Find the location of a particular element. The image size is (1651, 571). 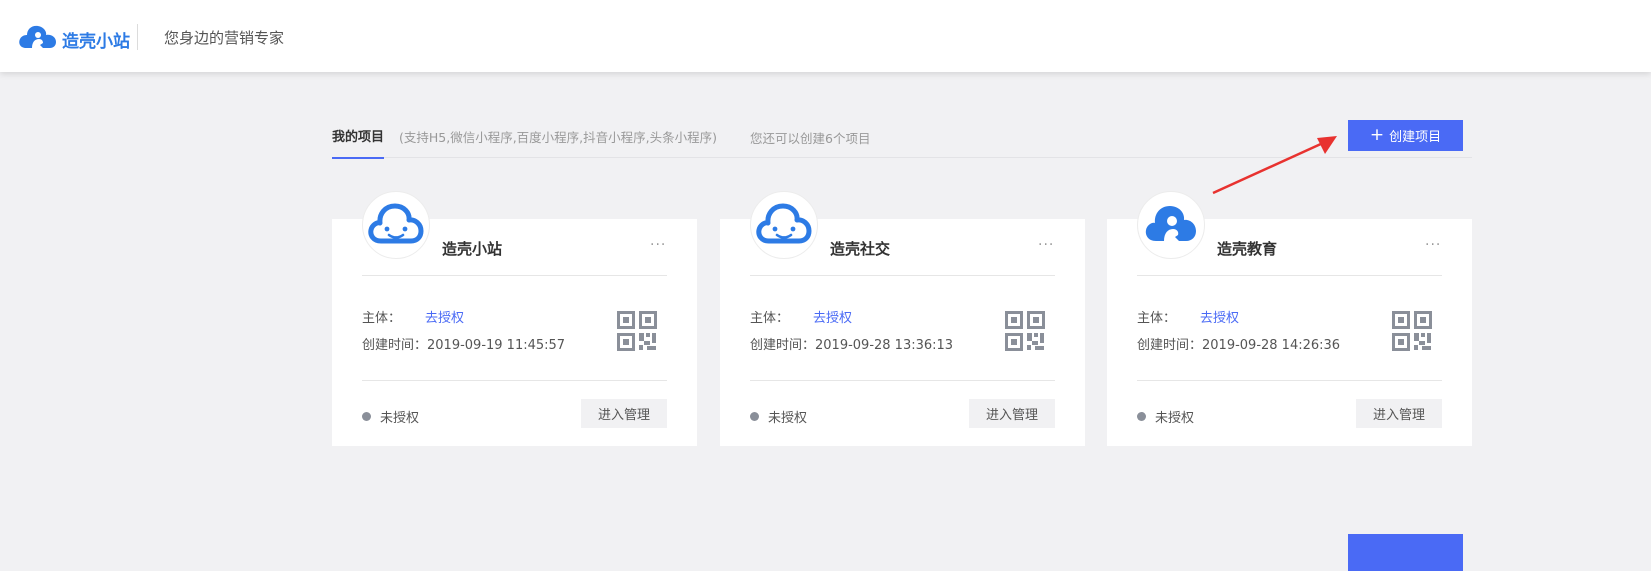

bottom-action-button is located at coordinates (1405, 552).